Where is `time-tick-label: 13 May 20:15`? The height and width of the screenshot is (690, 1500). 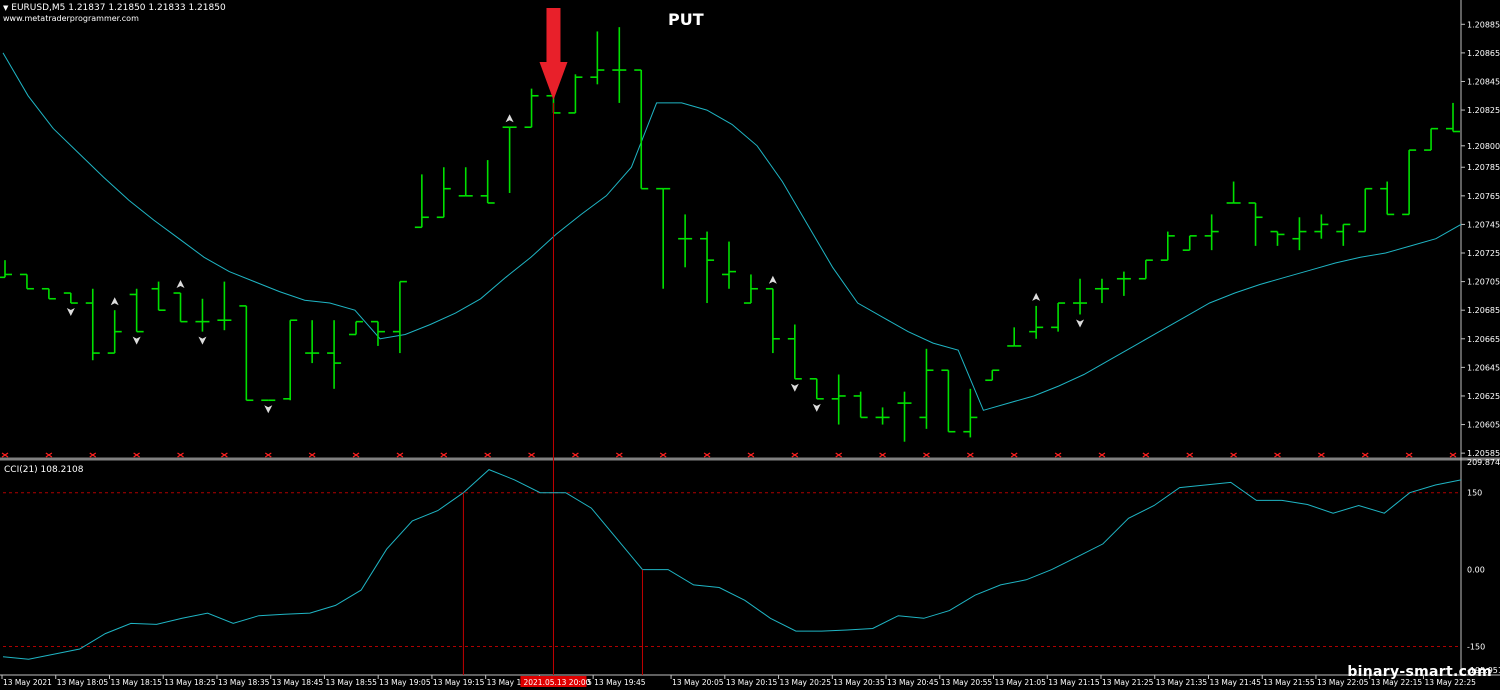
time-tick-label: 13 May 20:15 is located at coordinates (752, 682).